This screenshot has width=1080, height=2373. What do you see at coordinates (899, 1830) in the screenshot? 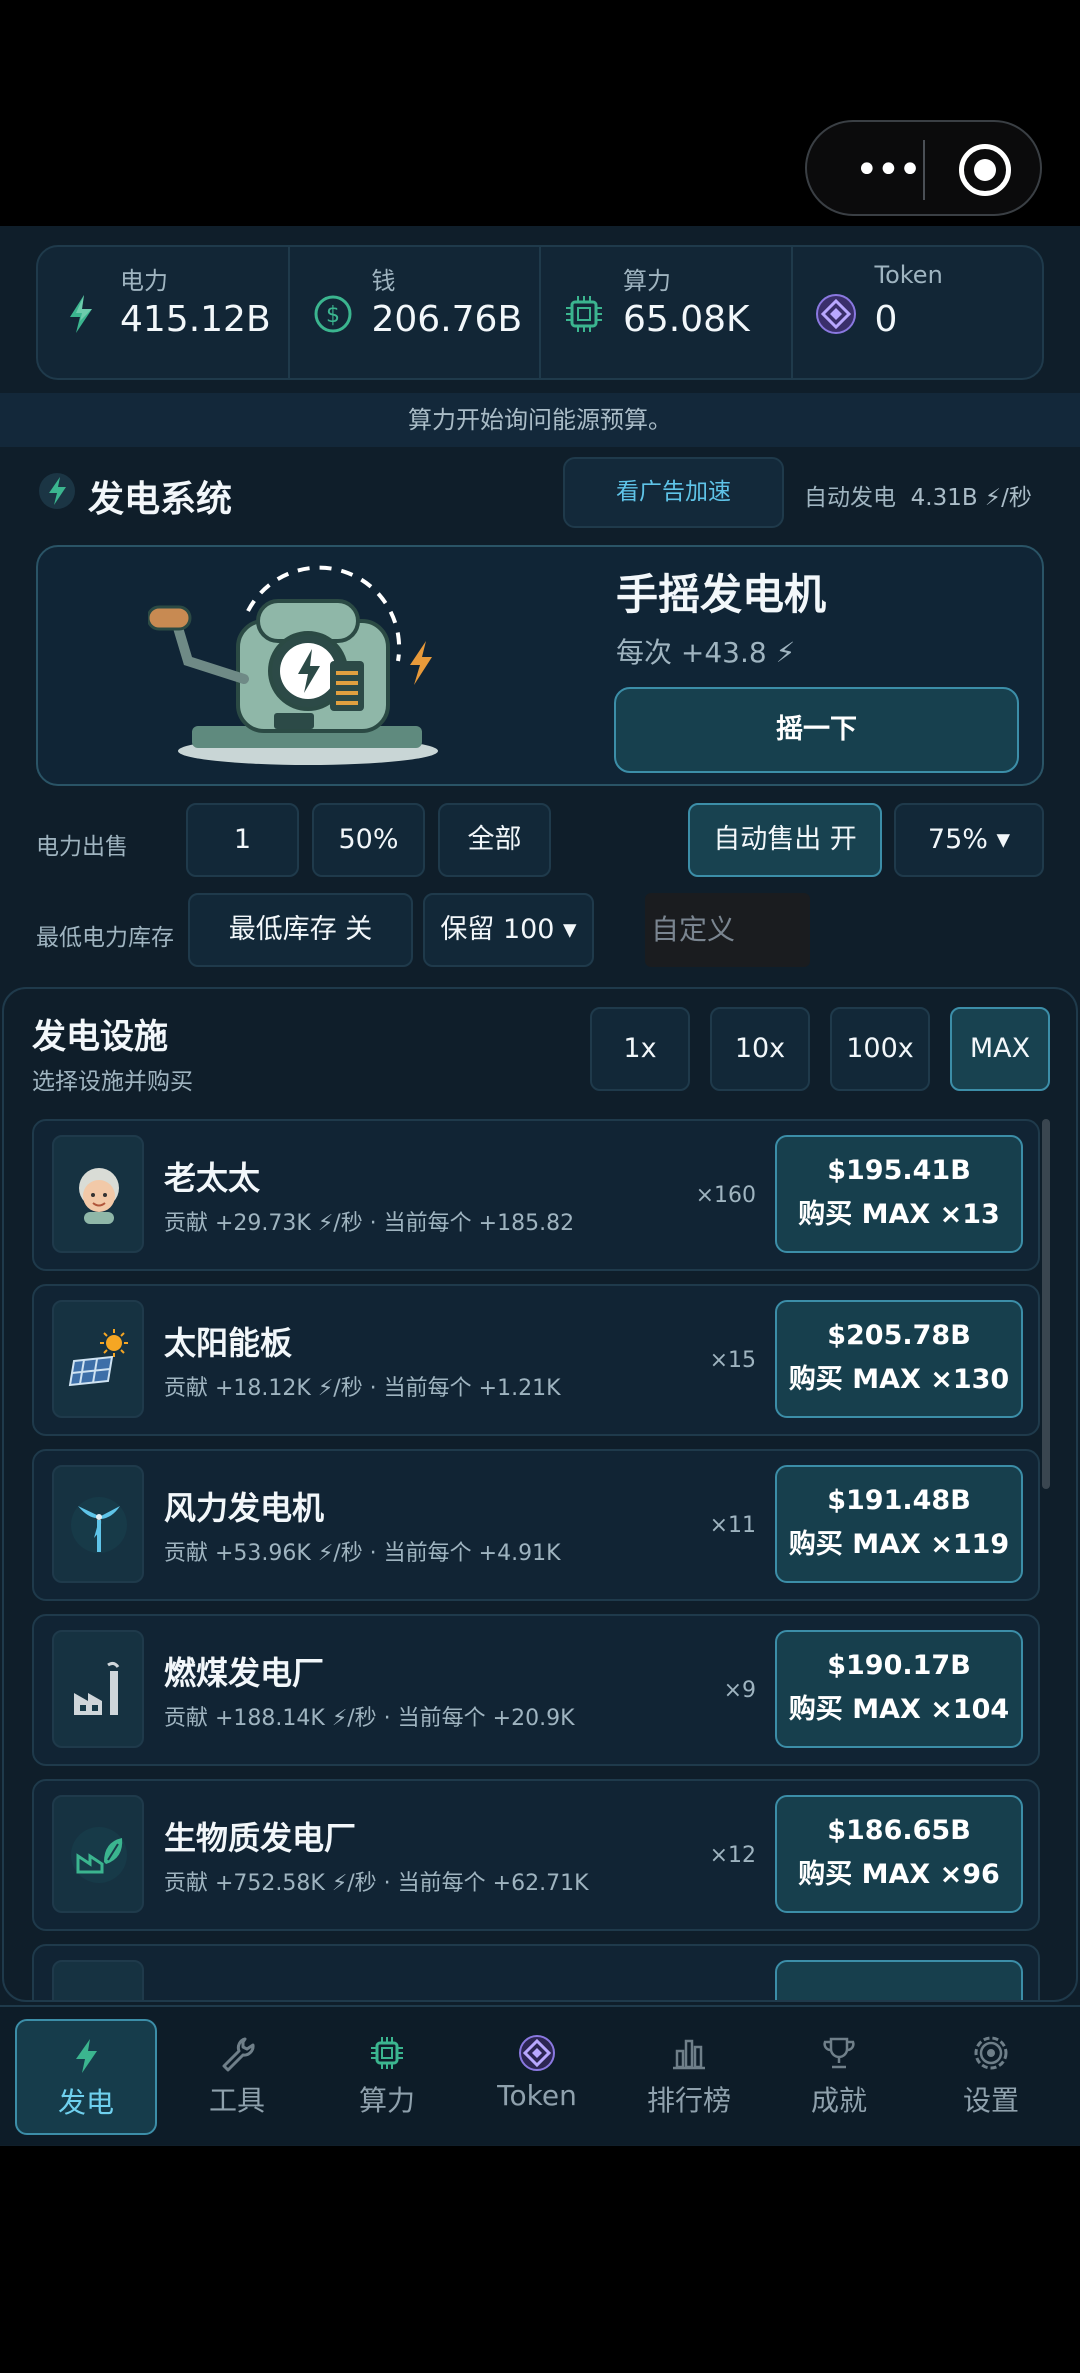
I see `buy-price: $186.65B` at bounding box center [899, 1830].